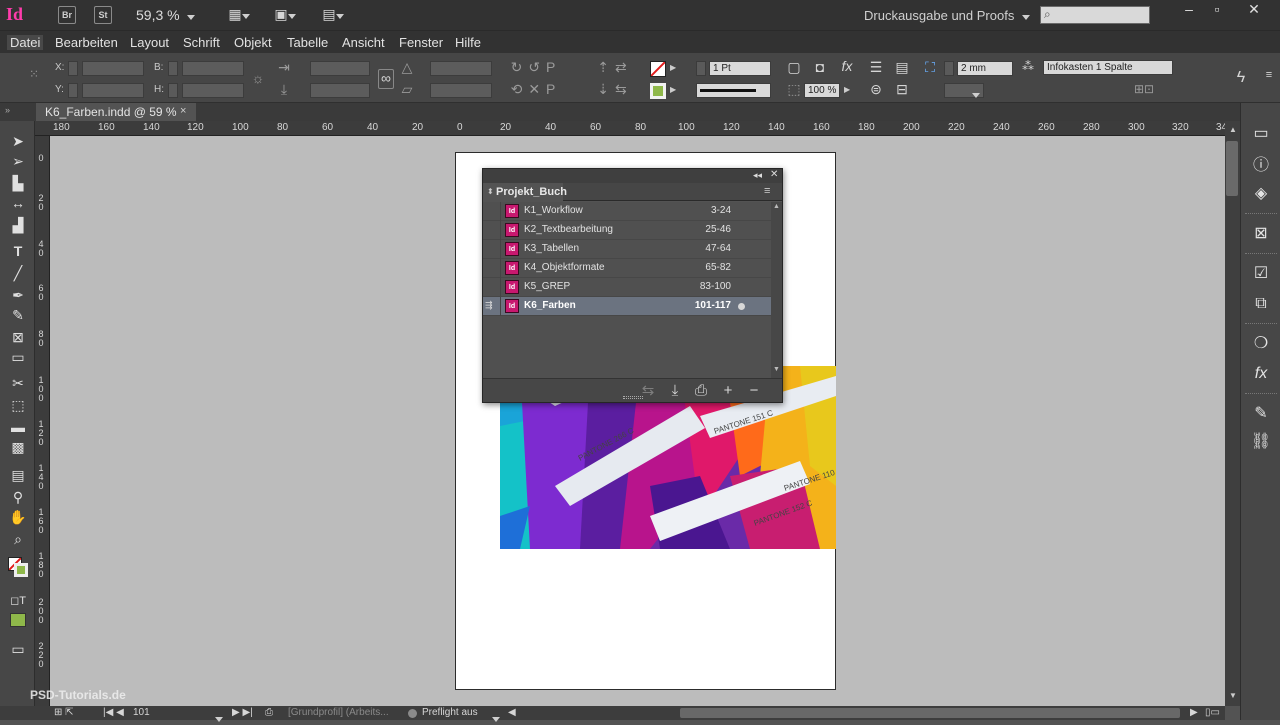 The width and height of the screenshot is (1280, 725). Describe the element at coordinates (1261, 374) in the screenshot. I see `effects-panel-icon: fx` at that location.